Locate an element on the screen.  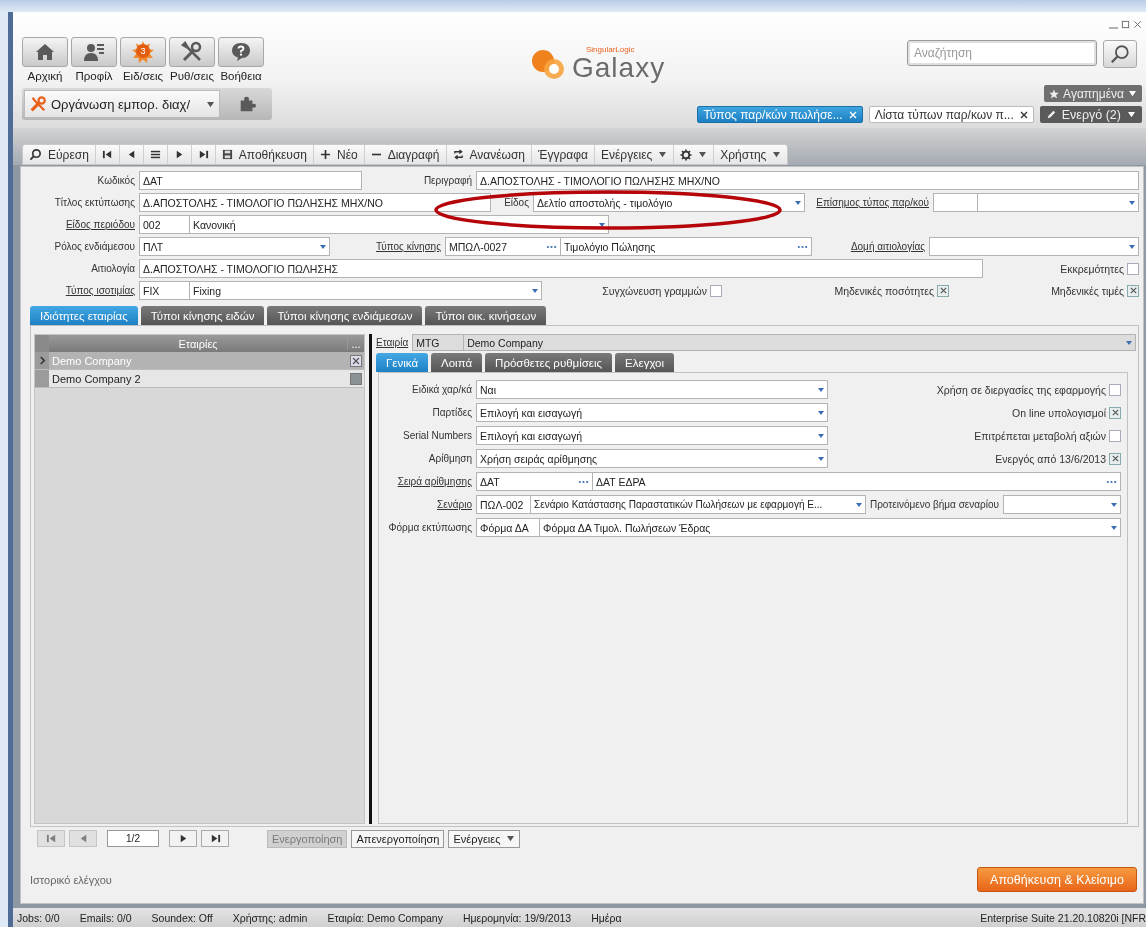
grid-corner is located at coordinates (42, 343).